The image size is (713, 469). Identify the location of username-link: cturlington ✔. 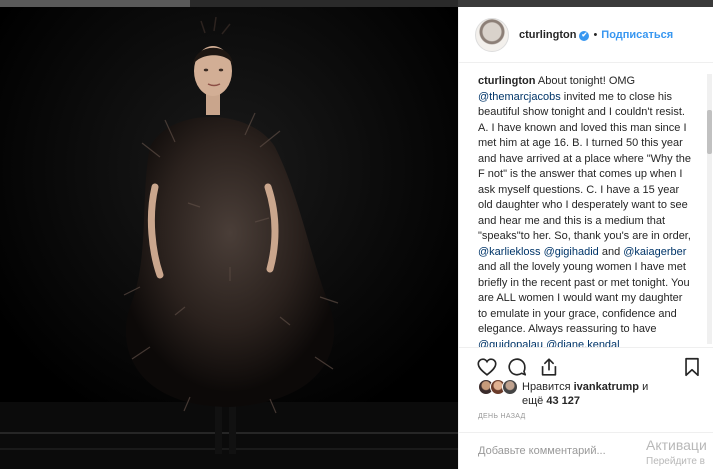
(554, 34).